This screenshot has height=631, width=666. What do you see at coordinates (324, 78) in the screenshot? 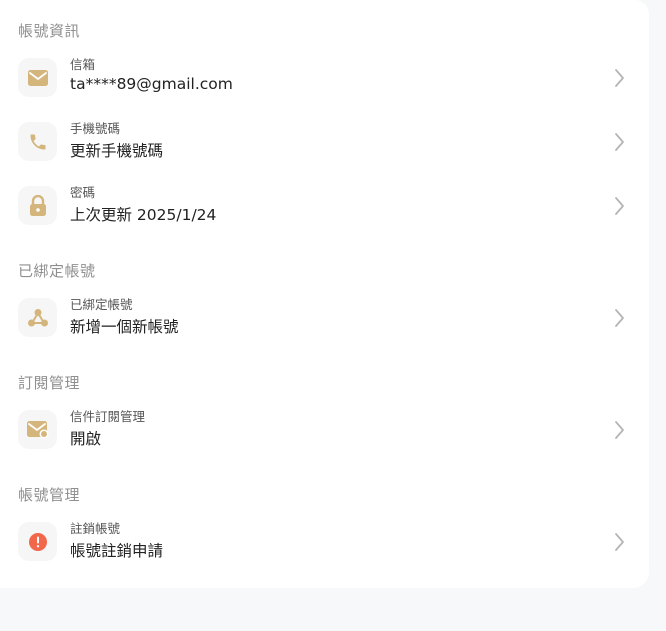
I see `row-email: 信箱 ta****89@gmail.com` at bounding box center [324, 78].